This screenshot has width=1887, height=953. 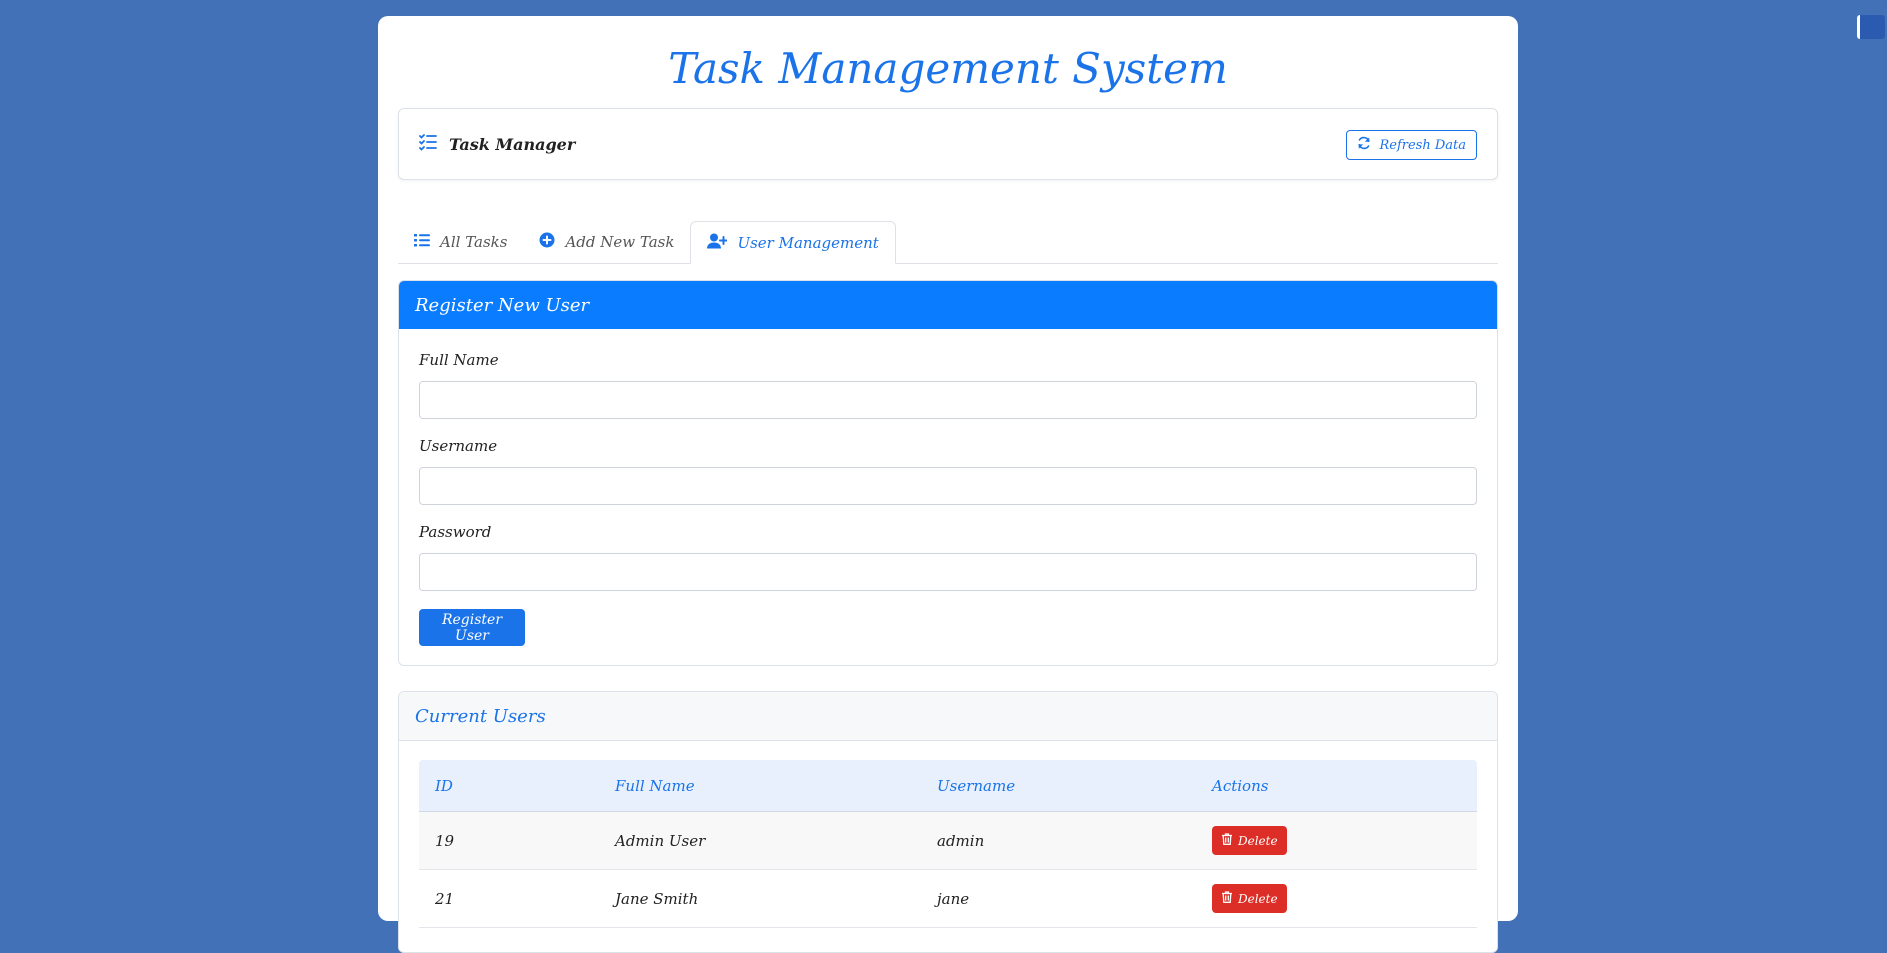 What do you see at coordinates (948, 68) in the screenshot?
I see `page-title: Task Management System` at bounding box center [948, 68].